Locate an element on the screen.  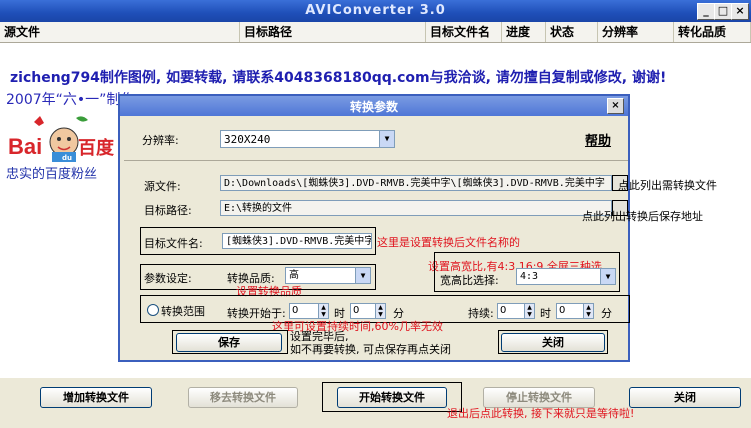
window-title: AVIConverter 3.0 is located at coordinates (375, 10).